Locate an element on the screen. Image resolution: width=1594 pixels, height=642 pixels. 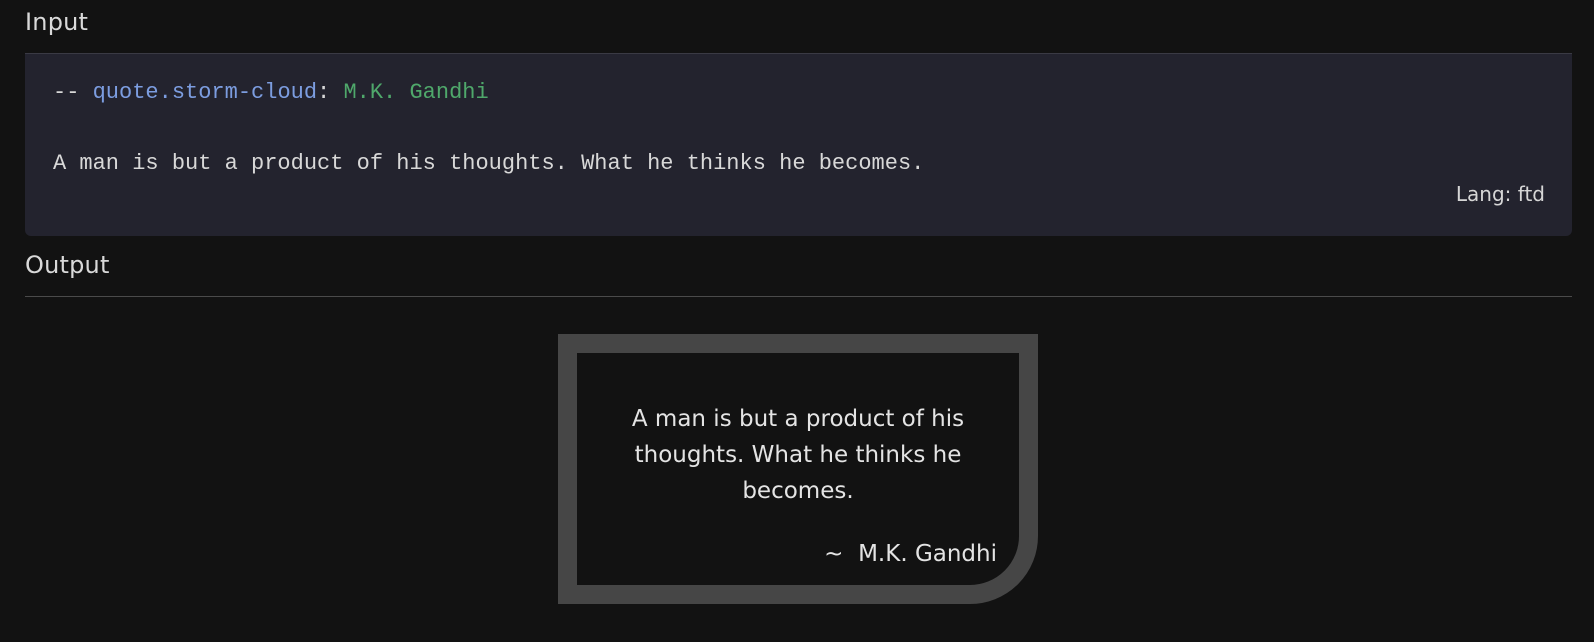
code-dash: -- is located at coordinates (73, 92).